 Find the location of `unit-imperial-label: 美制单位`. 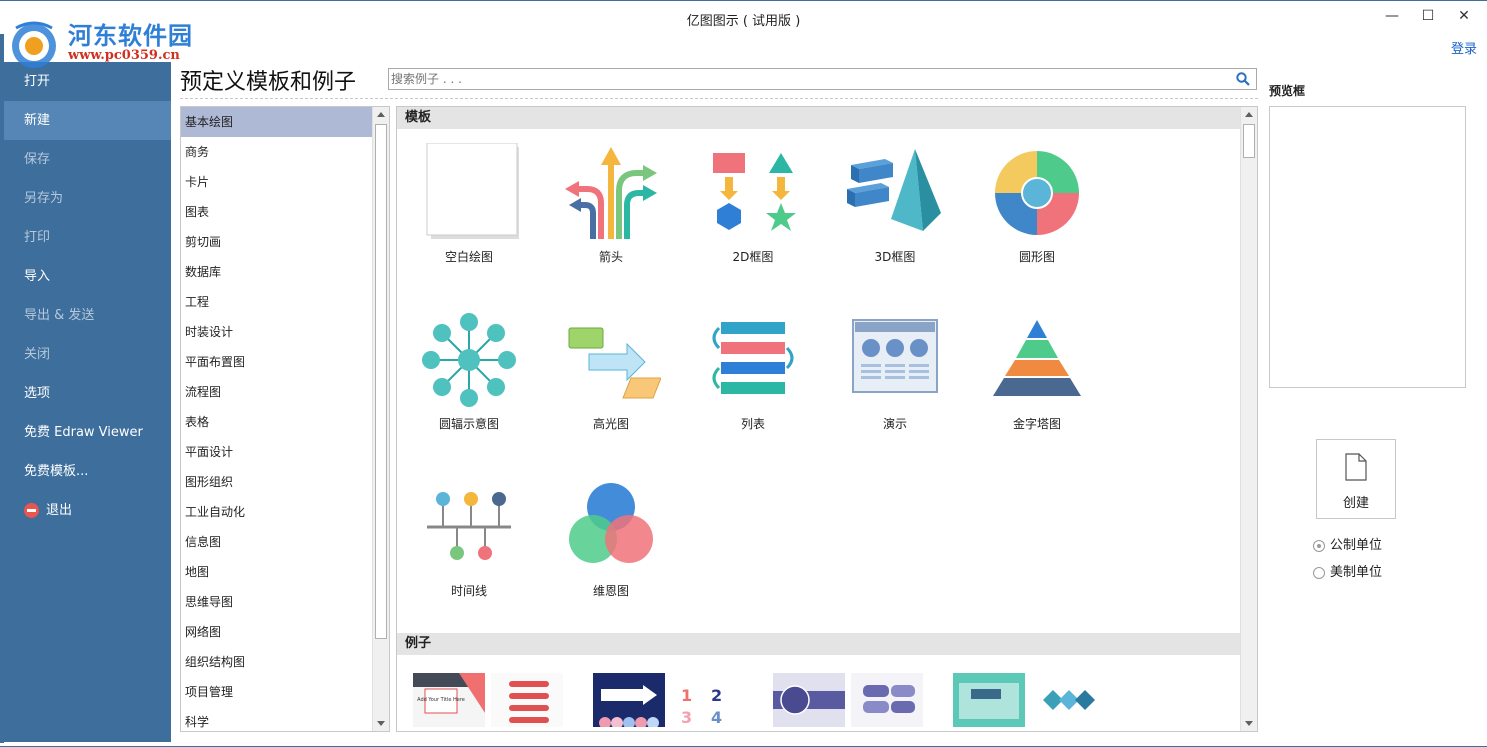

unit-imperial-label: 美制单位 is located at coordinates (1356, 572).